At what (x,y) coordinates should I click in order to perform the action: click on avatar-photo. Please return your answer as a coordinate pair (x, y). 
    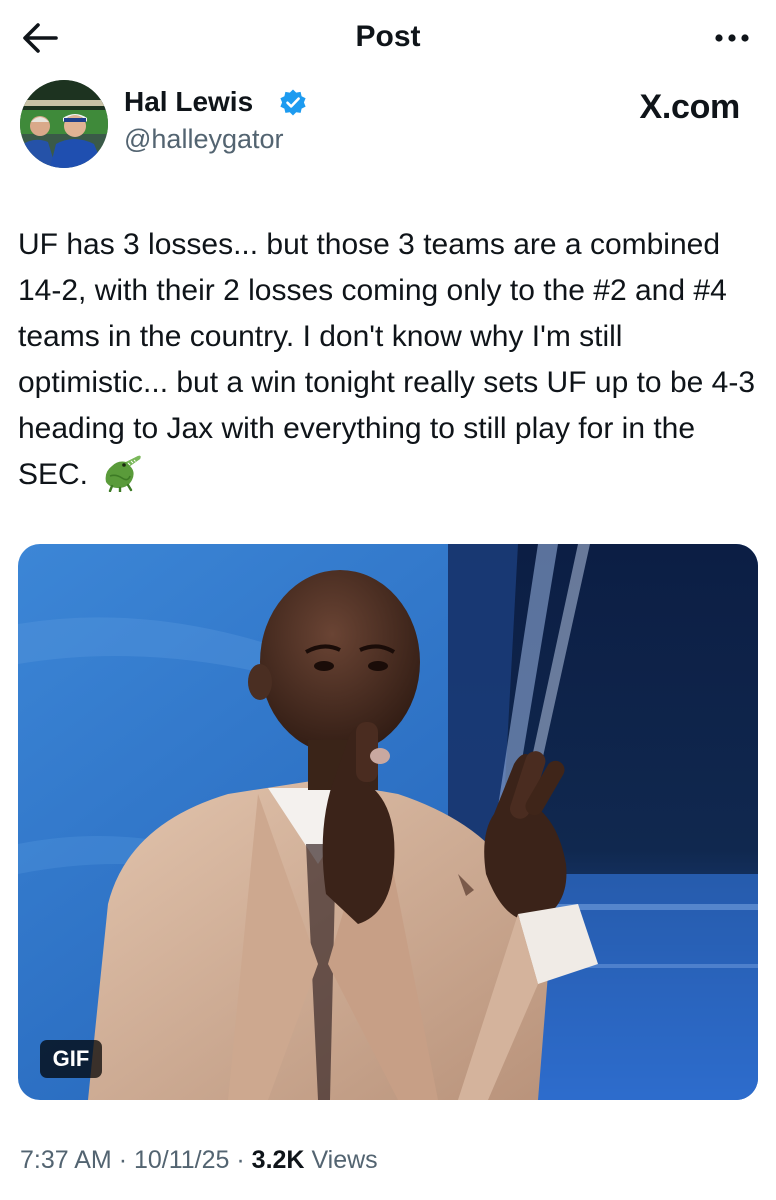
    Looking at the image, I should click on (64, 124).